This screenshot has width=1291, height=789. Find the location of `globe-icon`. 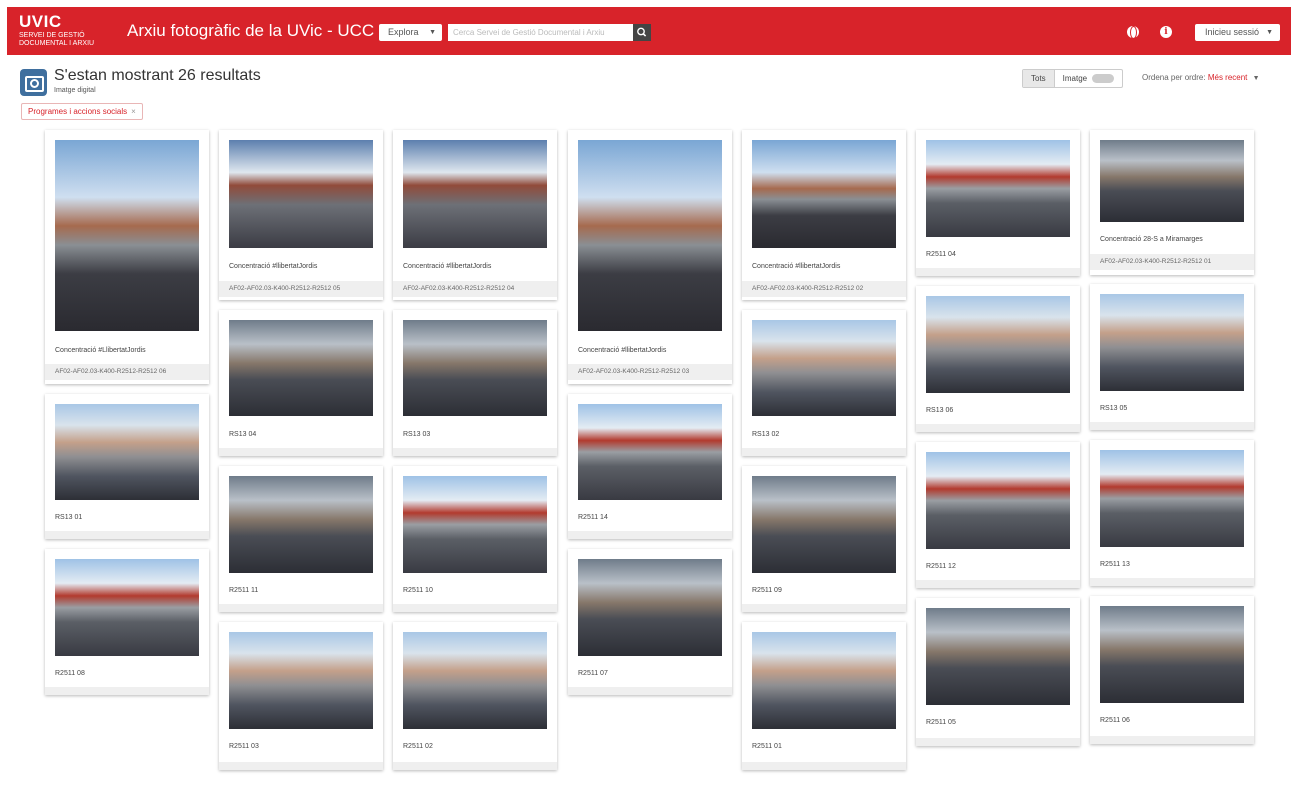

globe-icon is located at coordinates (1133, 32).